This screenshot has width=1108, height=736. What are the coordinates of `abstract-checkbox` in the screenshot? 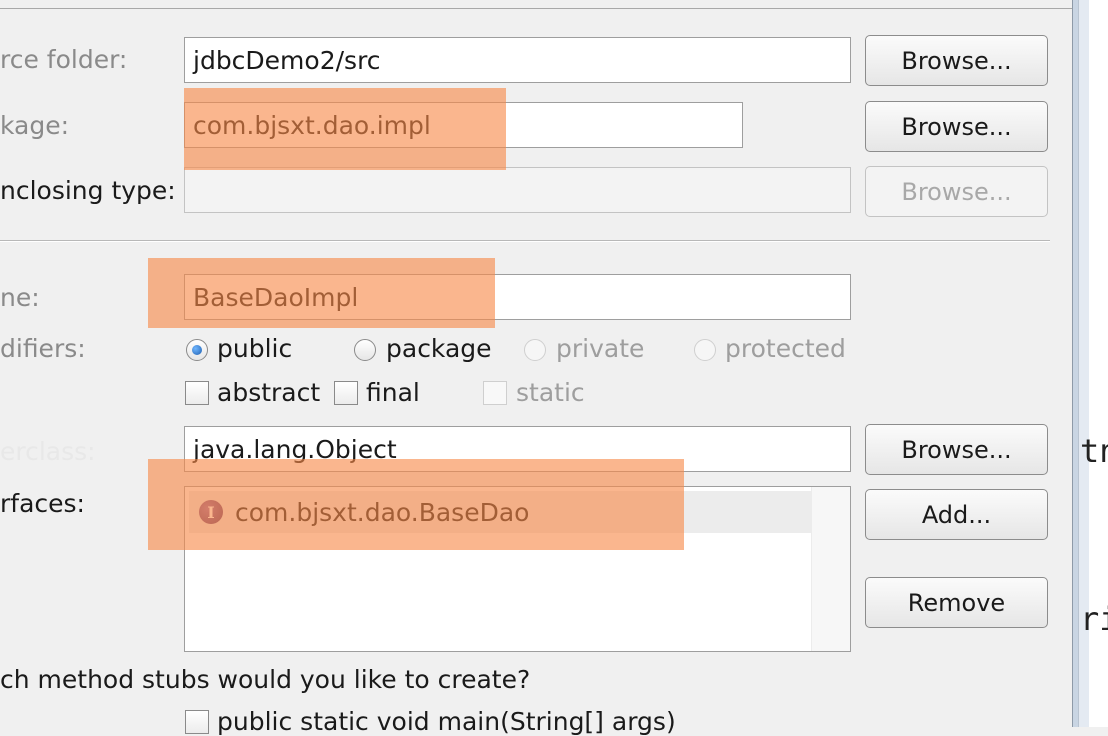 It's located at (197, 393).